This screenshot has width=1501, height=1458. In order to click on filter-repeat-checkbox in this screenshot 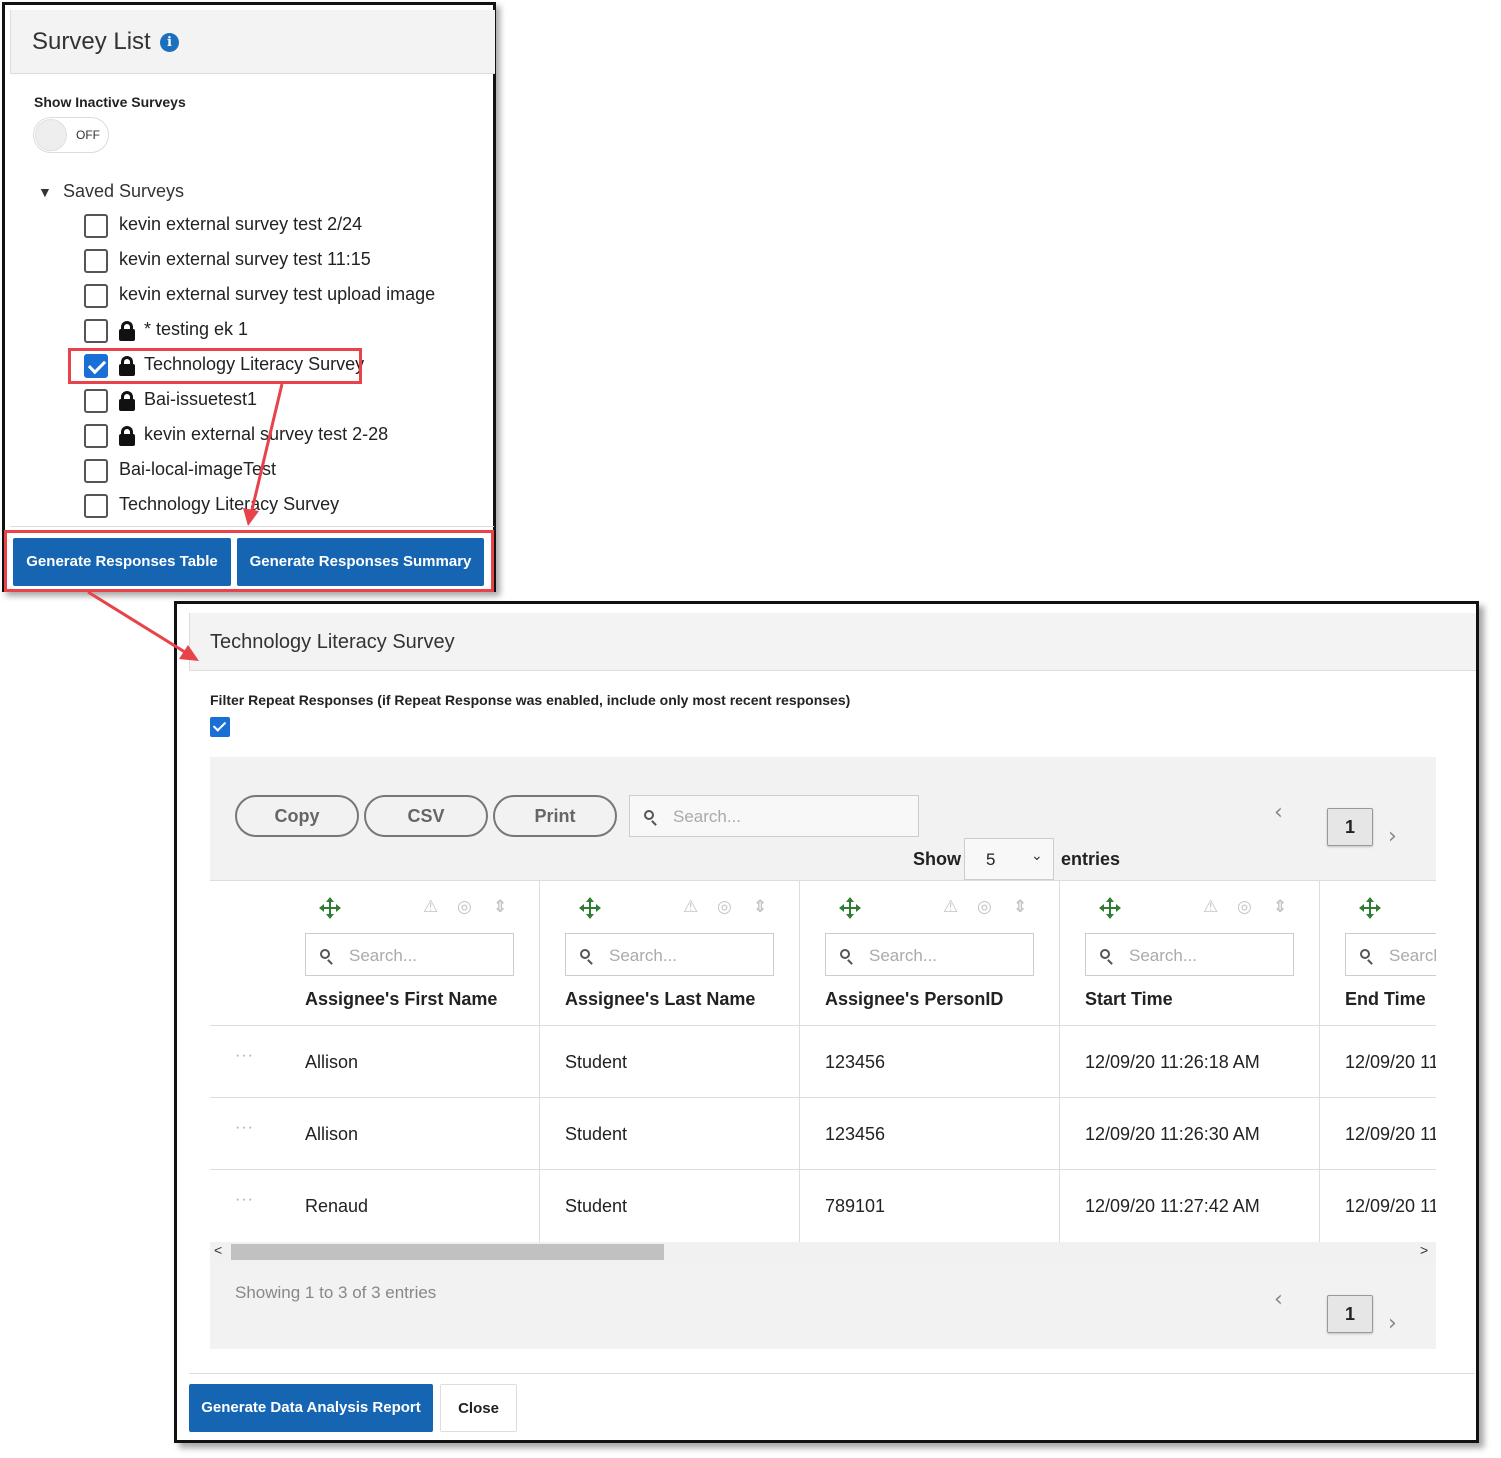, I will do `click(220, 727)`.